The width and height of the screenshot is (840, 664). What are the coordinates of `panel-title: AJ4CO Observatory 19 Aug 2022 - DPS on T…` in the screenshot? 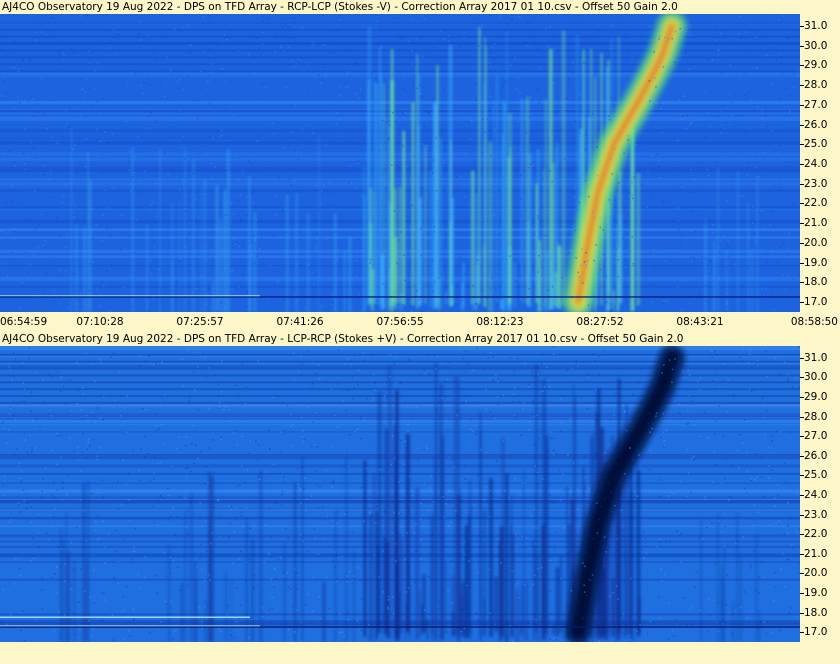 It's located at (343, 339).